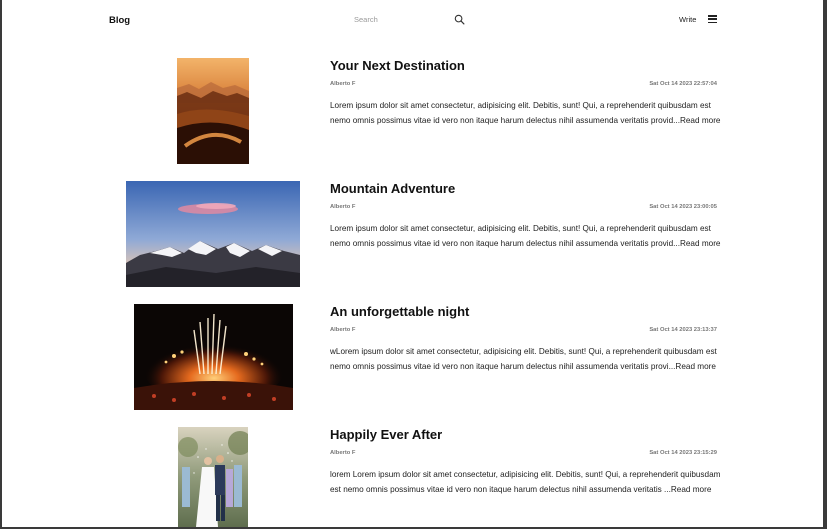  Describe the element at coordinates (683, 207) in the screenshot. I see `post-date: Sat Oct 14 2023 23:00:05` at that location.